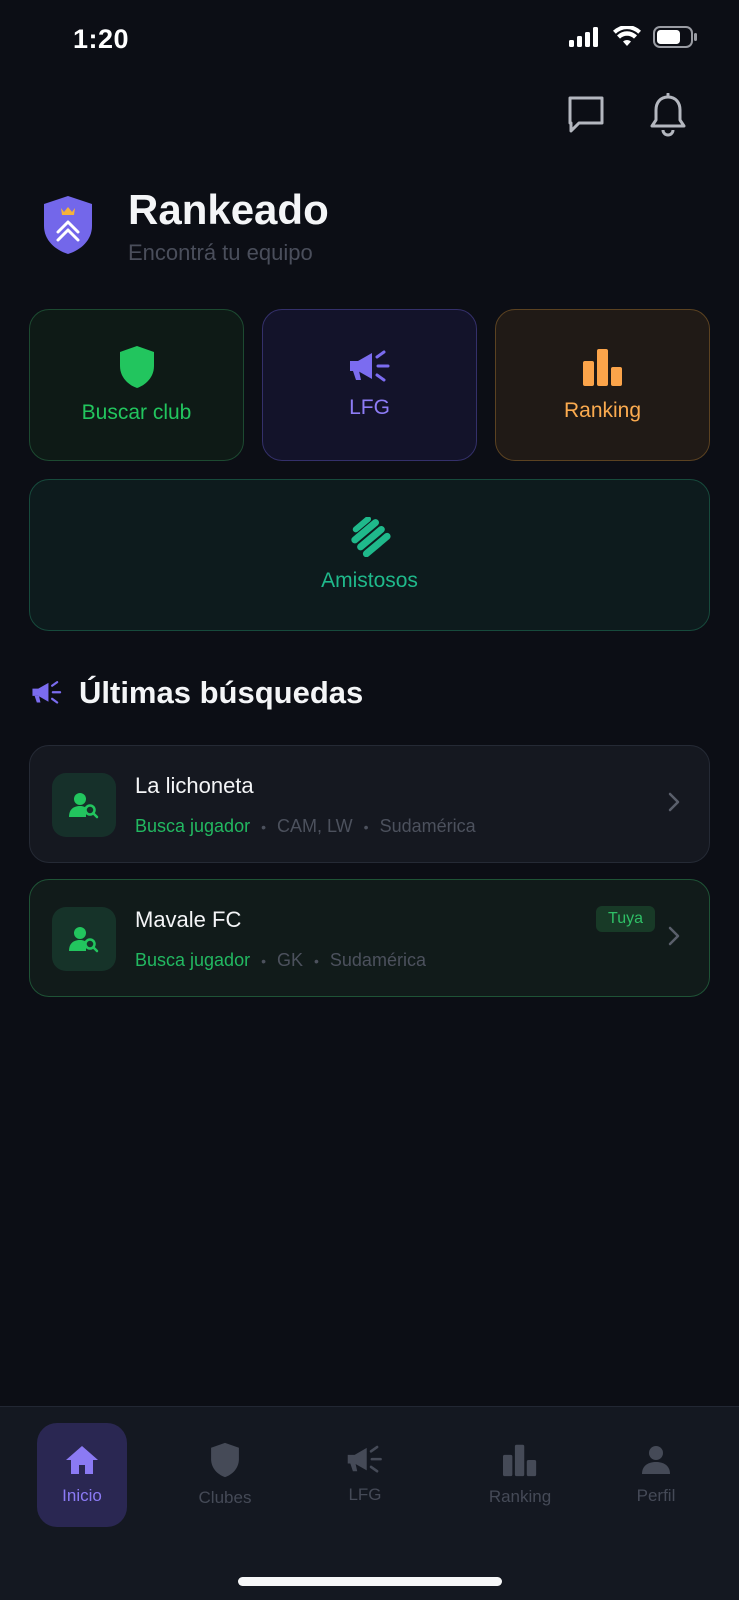 This screenshot has width=739, height=1600. Describe the element at coordinates (370, 1581) in the screenshot. I see `home-indicator` at that location.